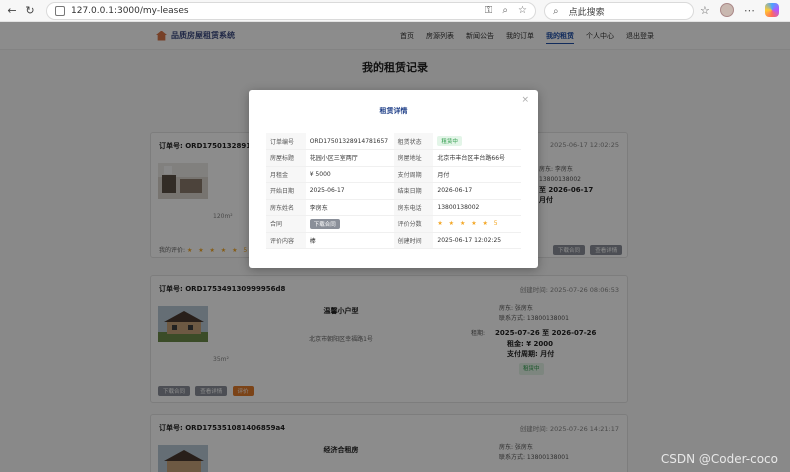  What do you see at coordinates (286, 224) in the screenshot?
I see `contract-label: 合同` at bounding box center [286, 224].